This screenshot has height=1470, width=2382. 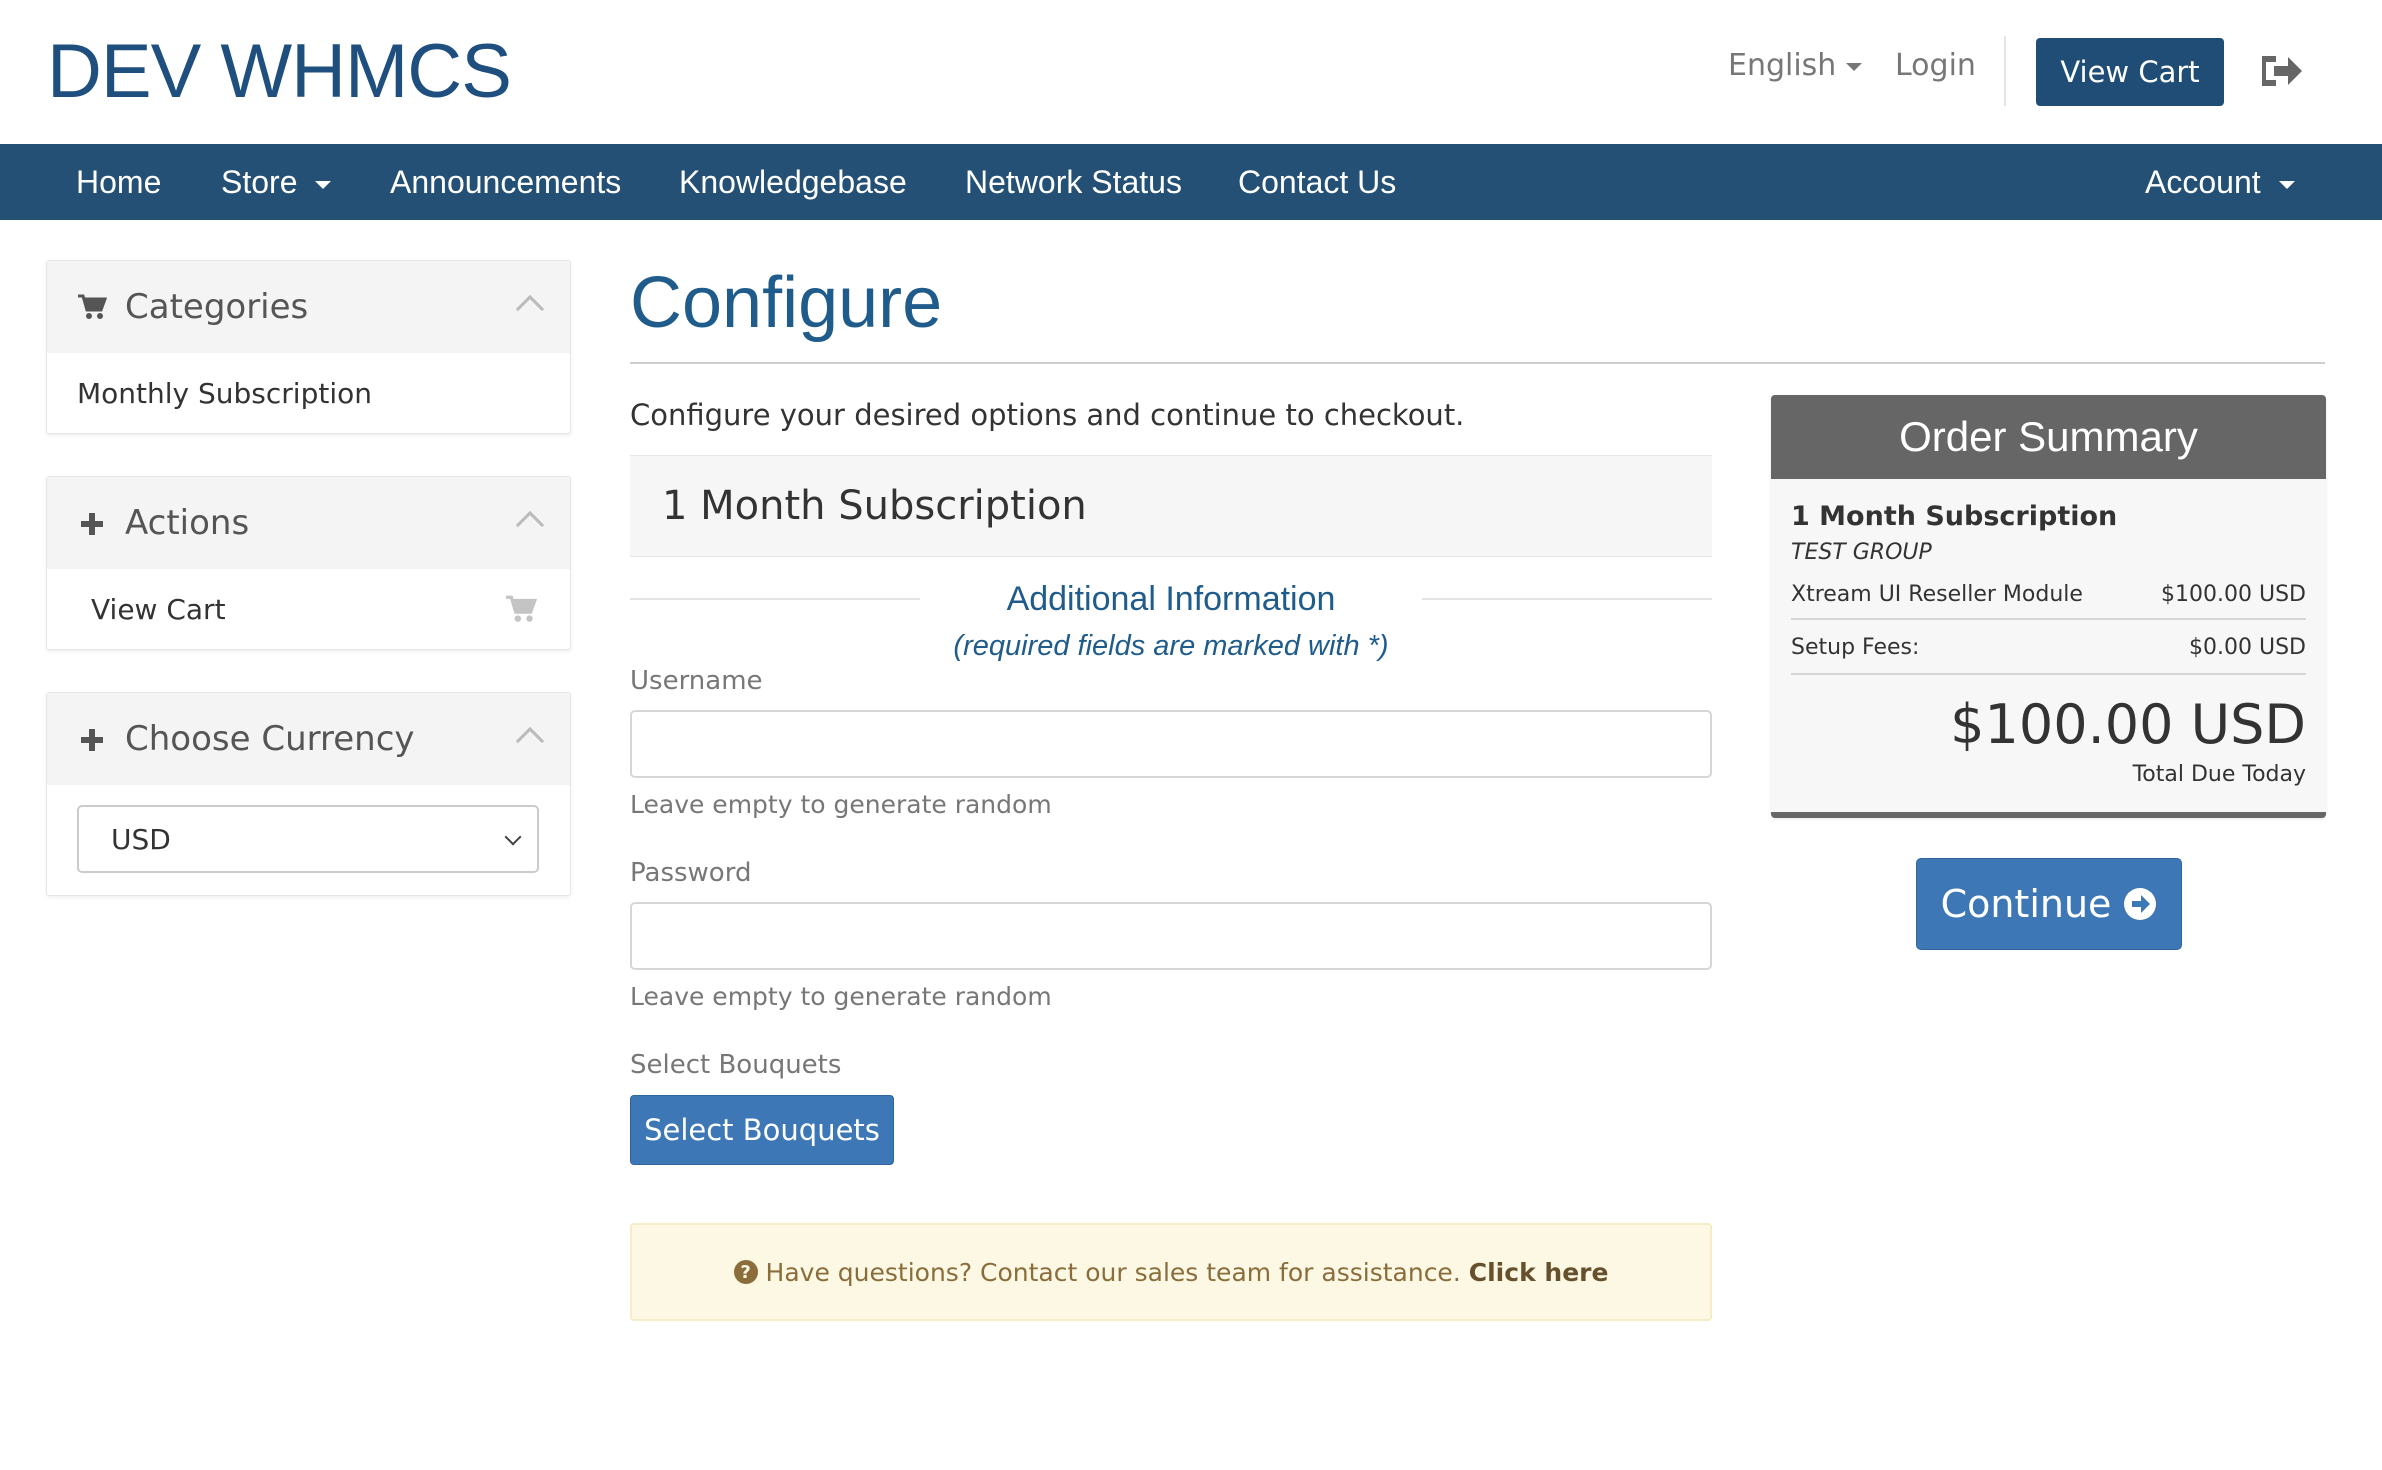 I want to click on nav-knowledgebase: Knowledgebase, so click(x=793, y=182).